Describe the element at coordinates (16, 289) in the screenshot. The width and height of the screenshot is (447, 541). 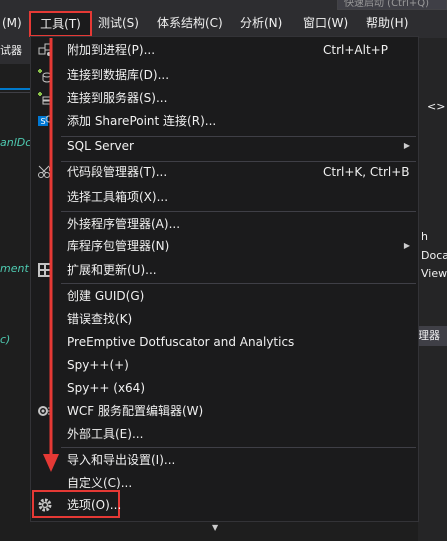
I see `editor-left` at that location.